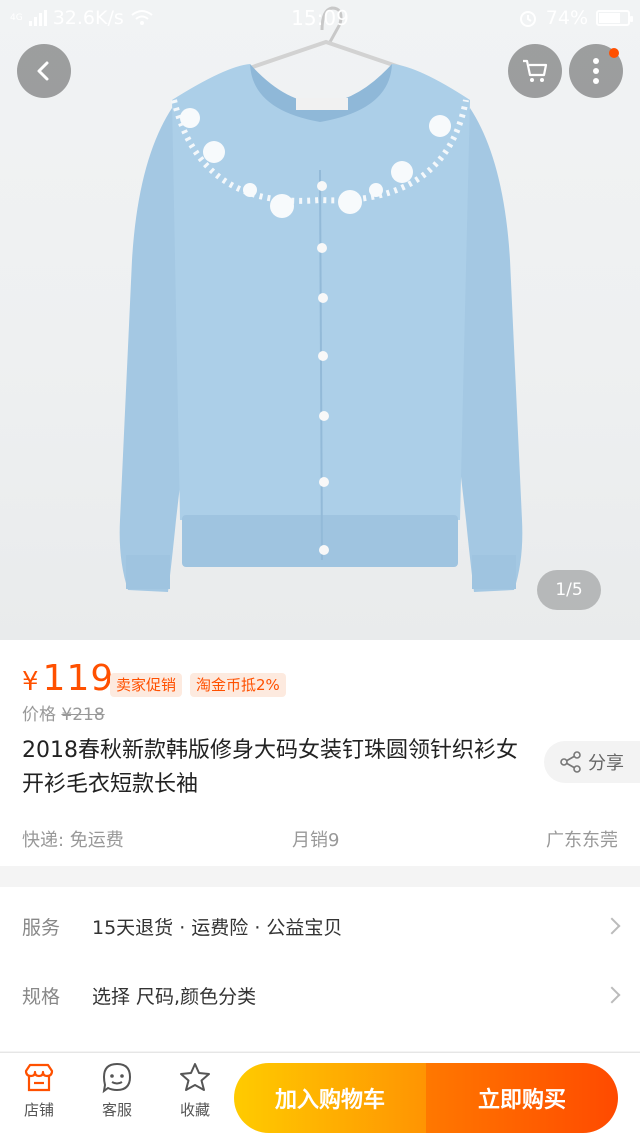 Image resolution: width=640 pixels, height=1138 pixels. I want to click on share-label: 分享, so click(606, 763).